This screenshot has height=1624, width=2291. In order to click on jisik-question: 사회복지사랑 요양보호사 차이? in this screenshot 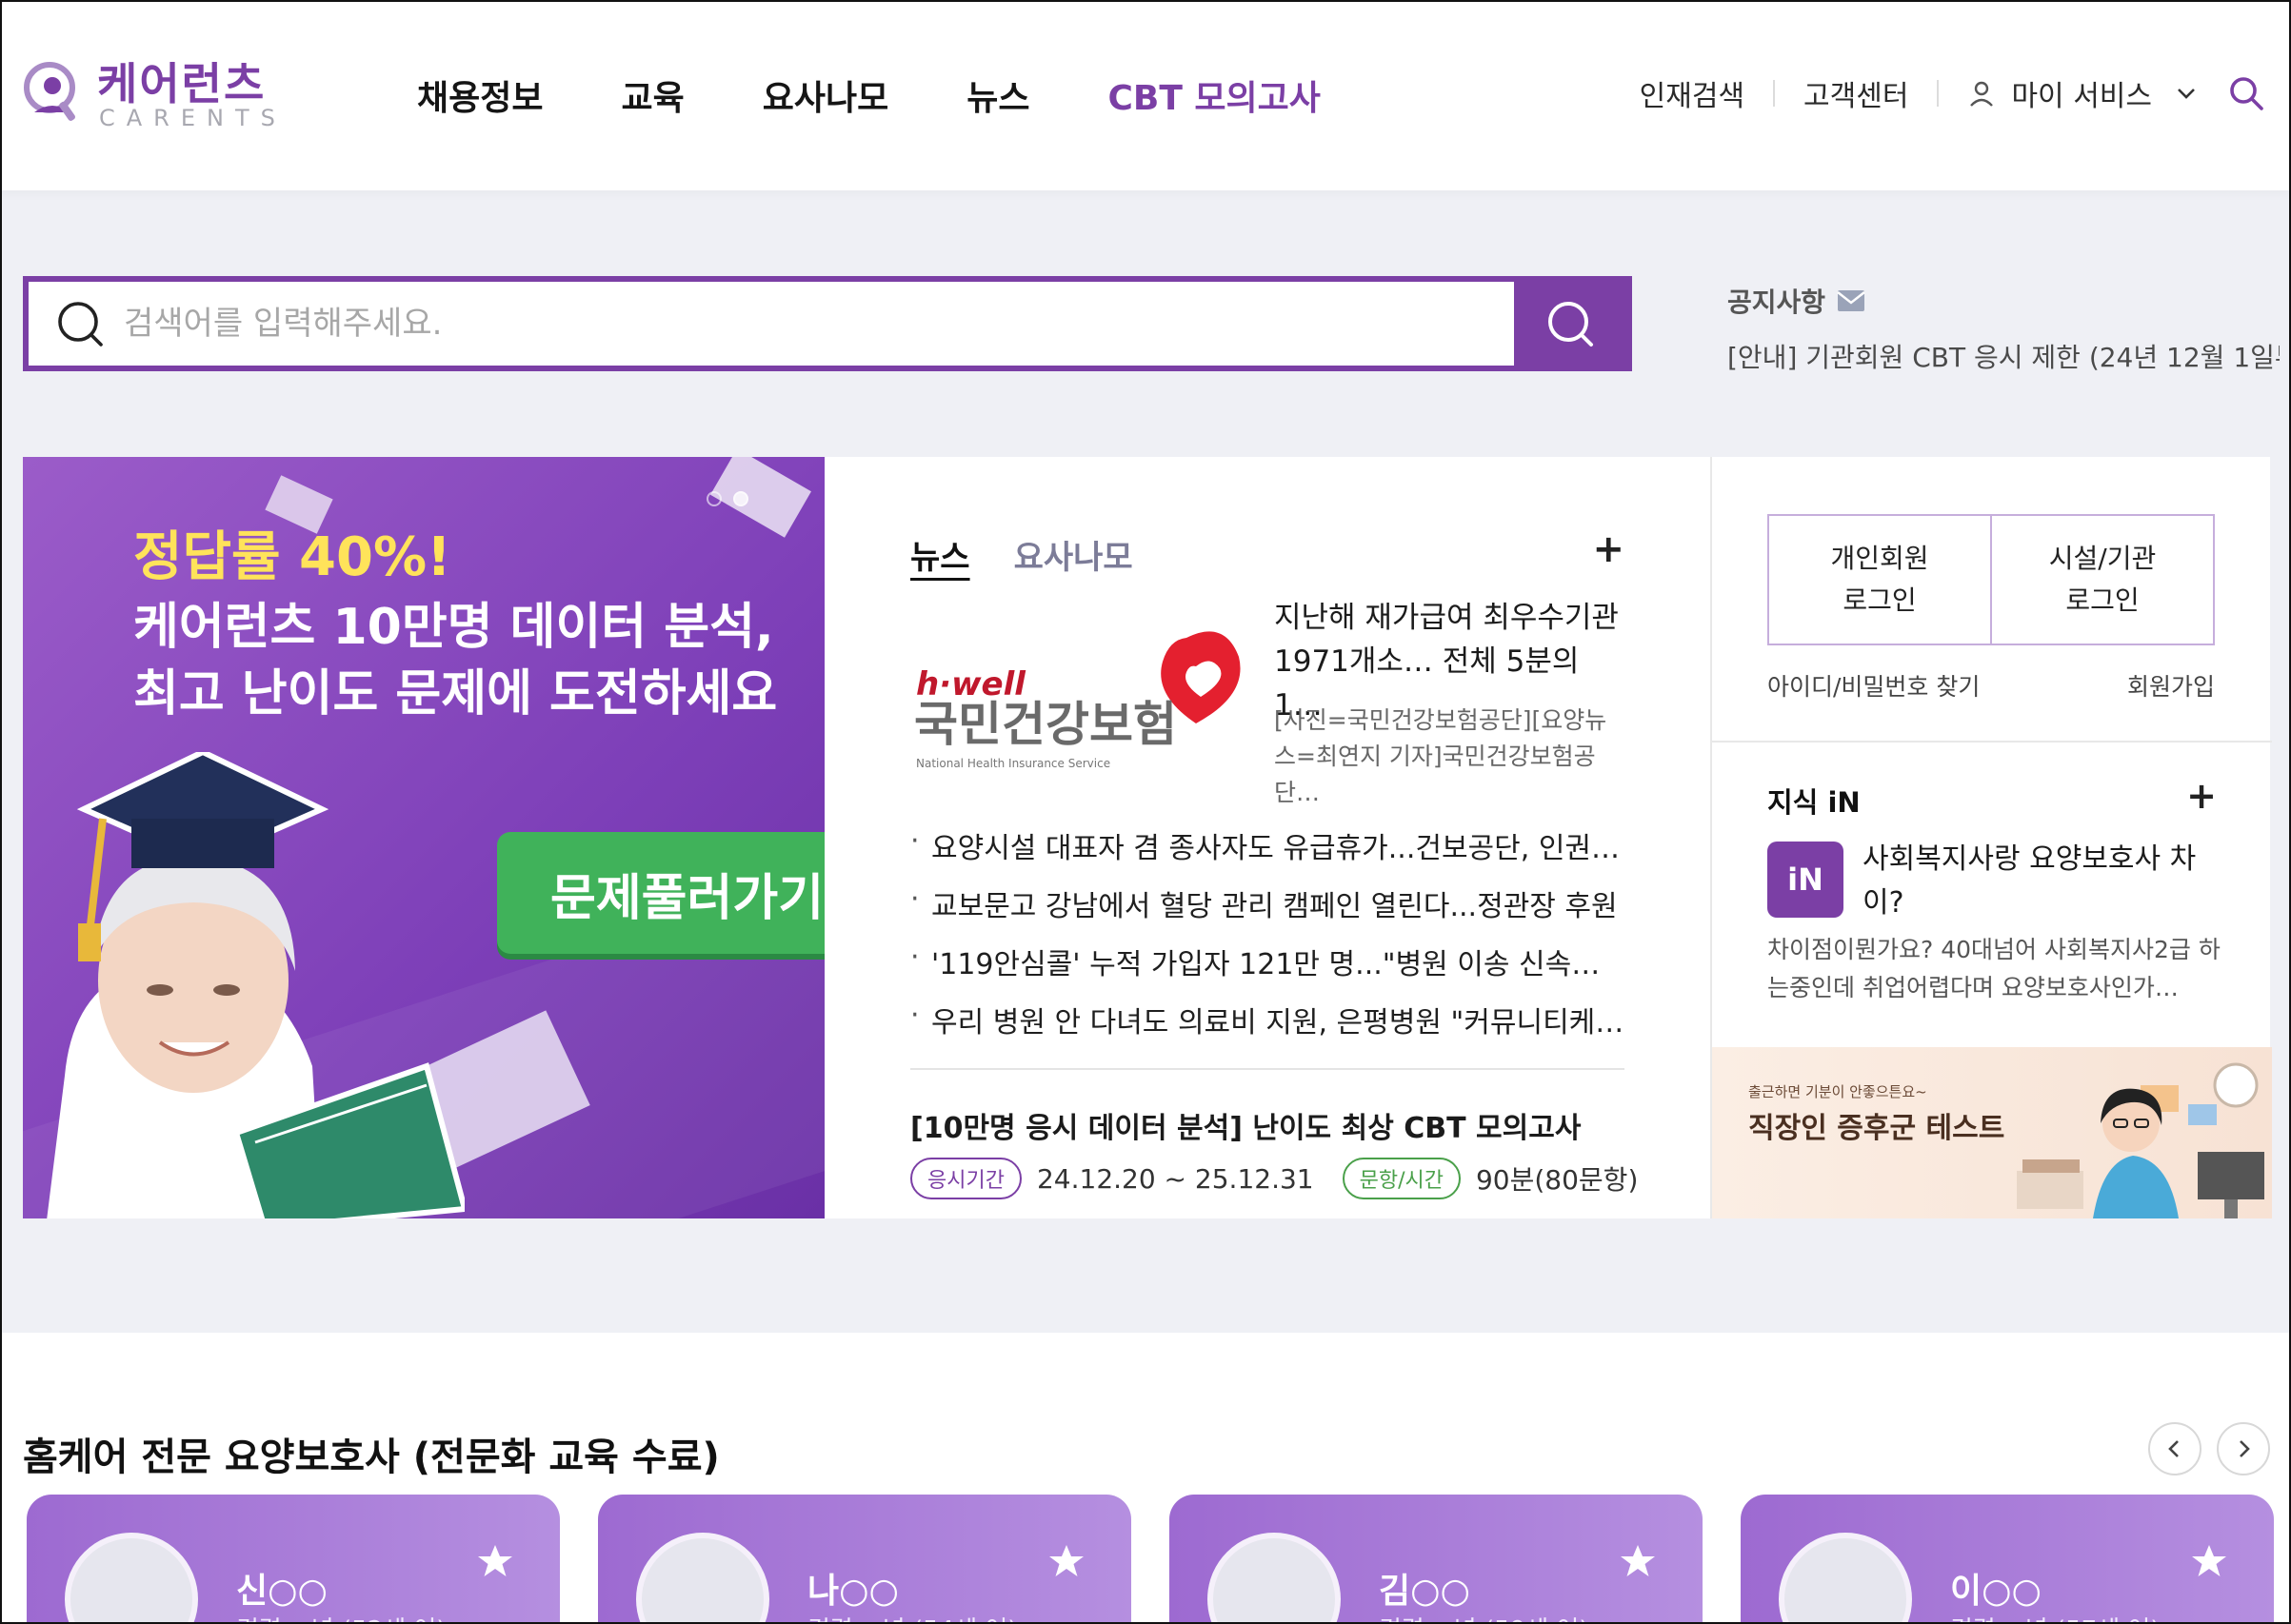, I will do `click(2043, 882)`.